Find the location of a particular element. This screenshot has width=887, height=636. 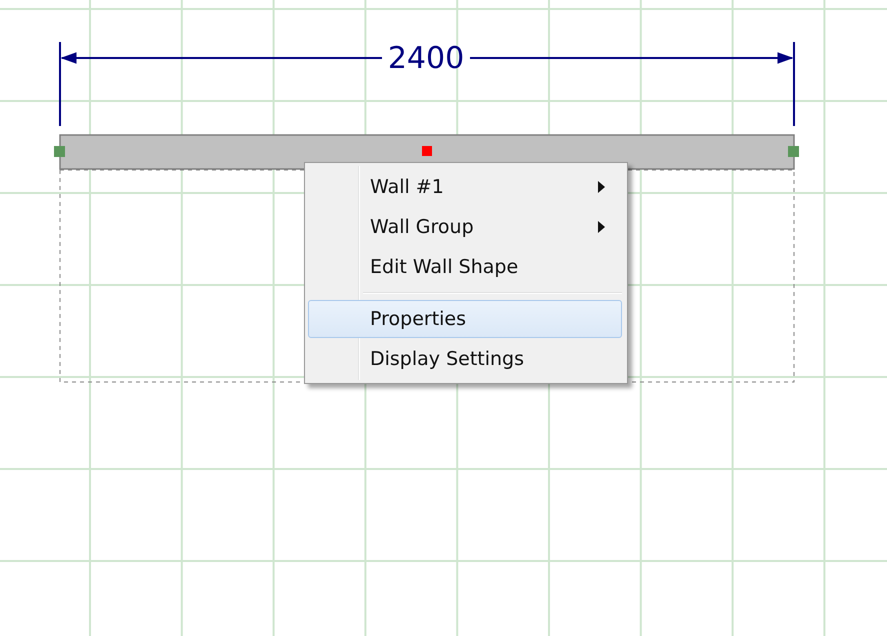

wall is located at coordinates (427, 152).